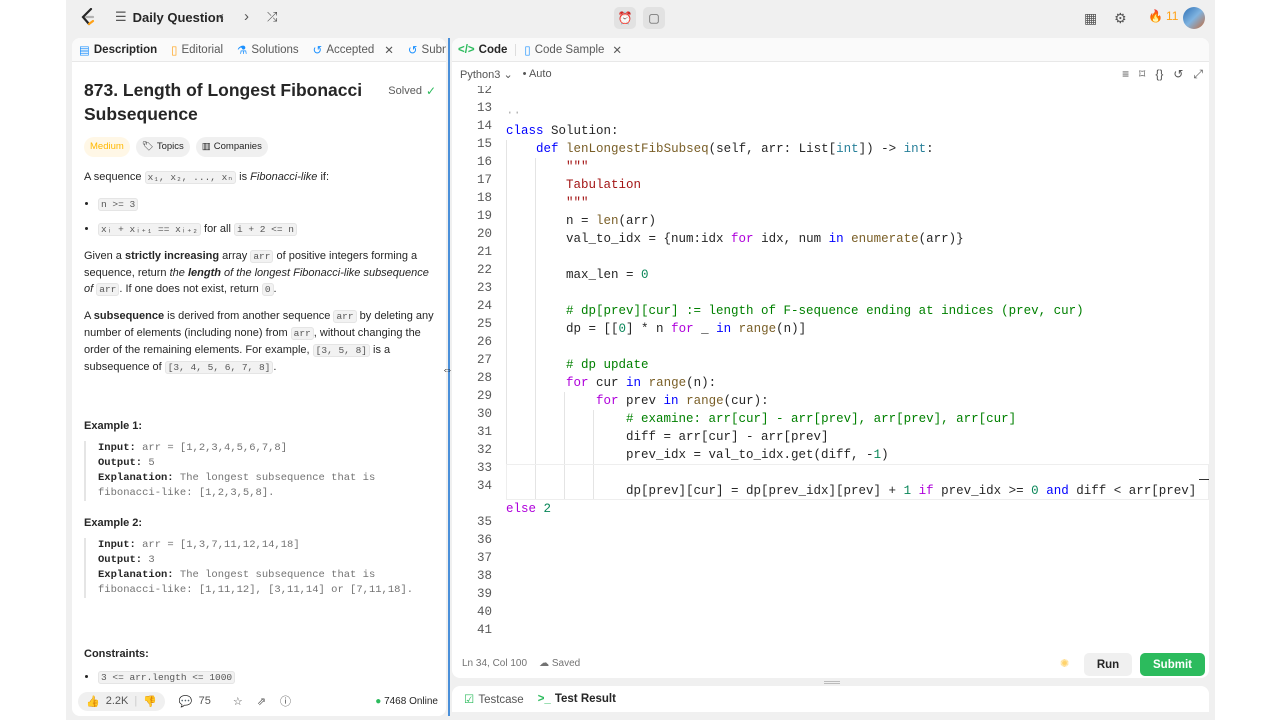 Image resolution: width=1280 pixels, height=720 pixels. I want to click on code-line: max_len = 0, so click(577, 275).